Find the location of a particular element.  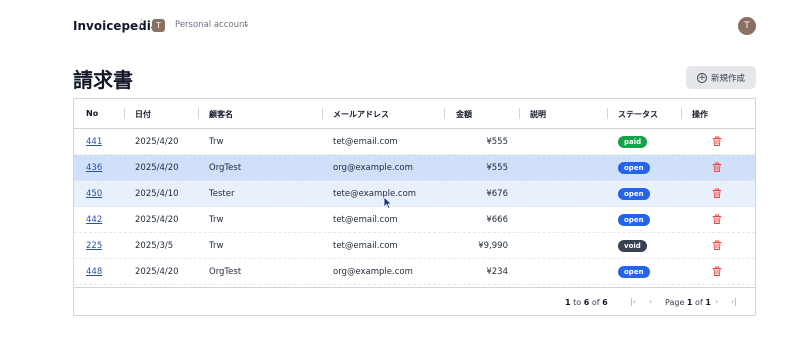

first-page-icon: |‹ is located at coordinates (633, 301).